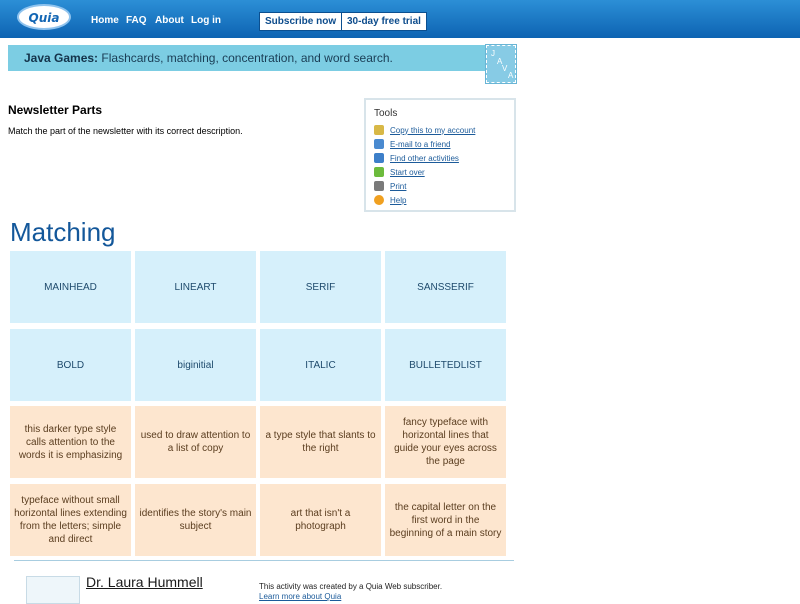  Describe the element at coordinates (493, 53) in the screenshot. I see `badge-letter: J` at that location.